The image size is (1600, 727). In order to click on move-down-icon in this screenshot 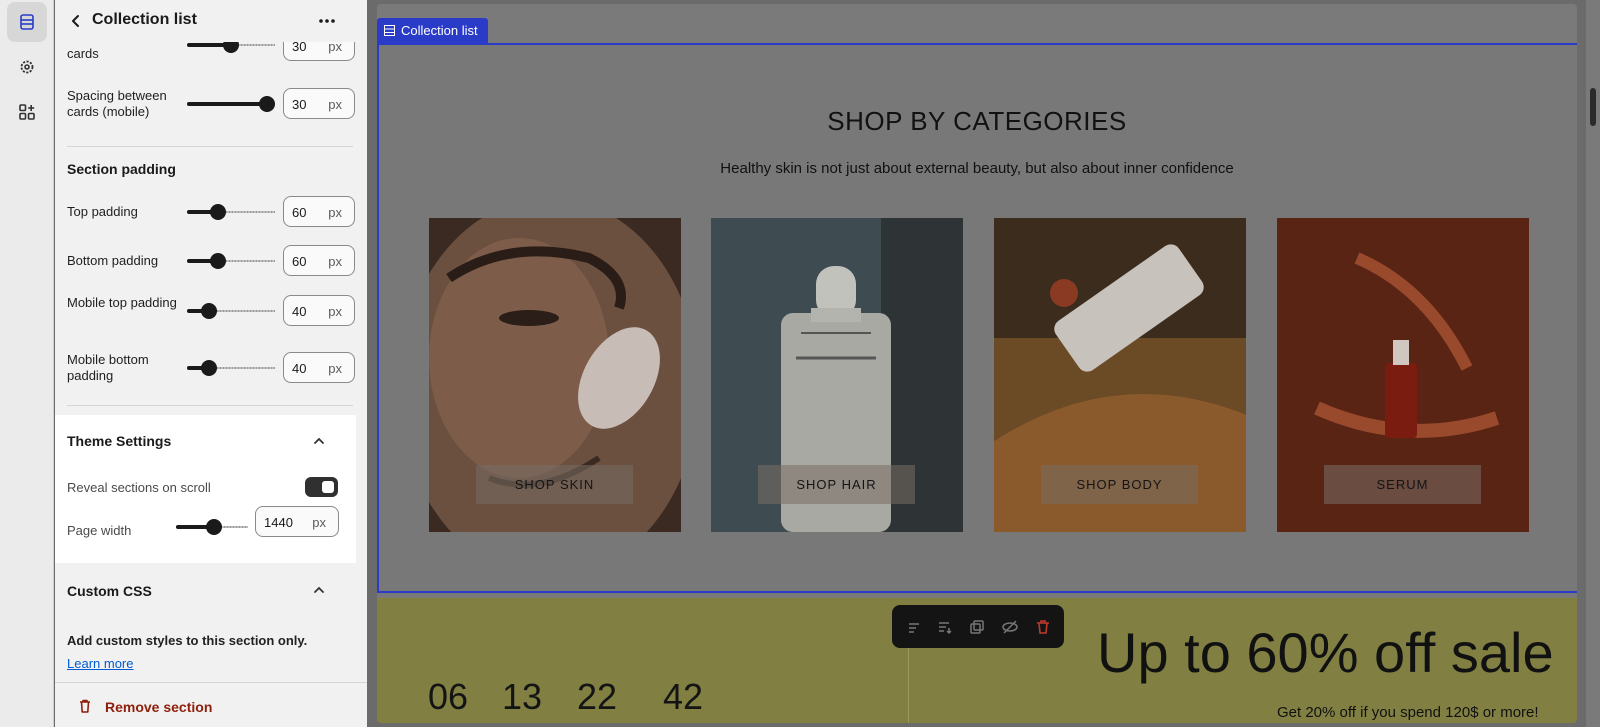, I will do `click(944, 627)`.